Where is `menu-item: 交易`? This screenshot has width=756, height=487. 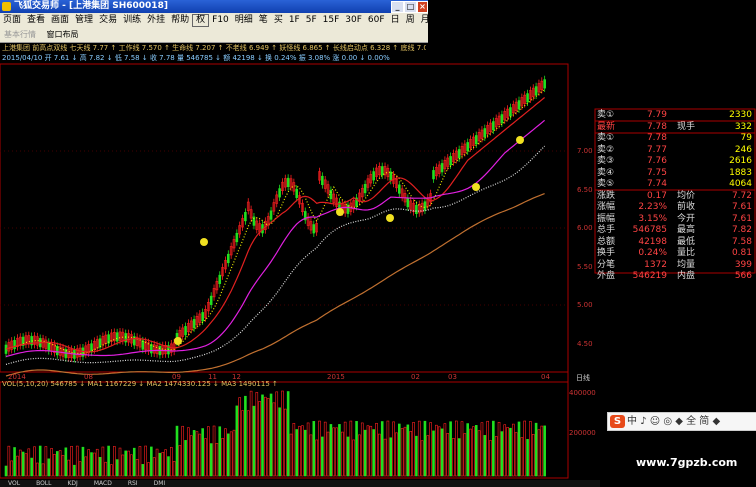 menu-item: 交易 is located at coordinates (108, 20).